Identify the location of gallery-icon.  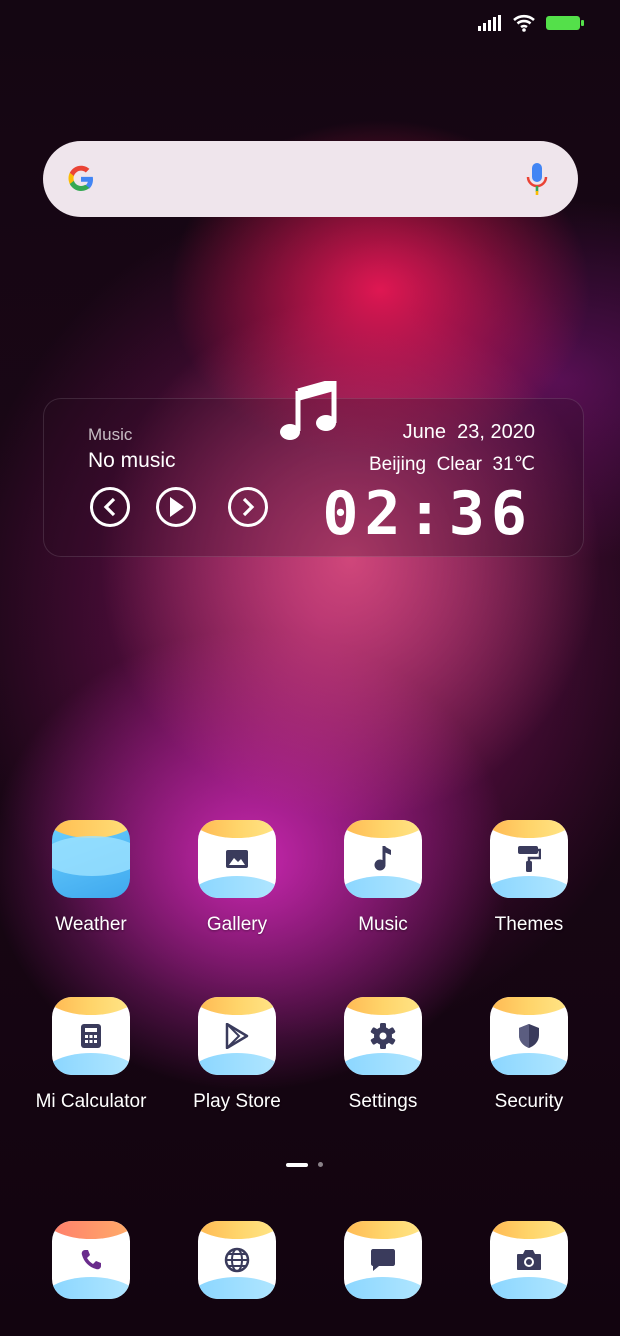
(237, 859).